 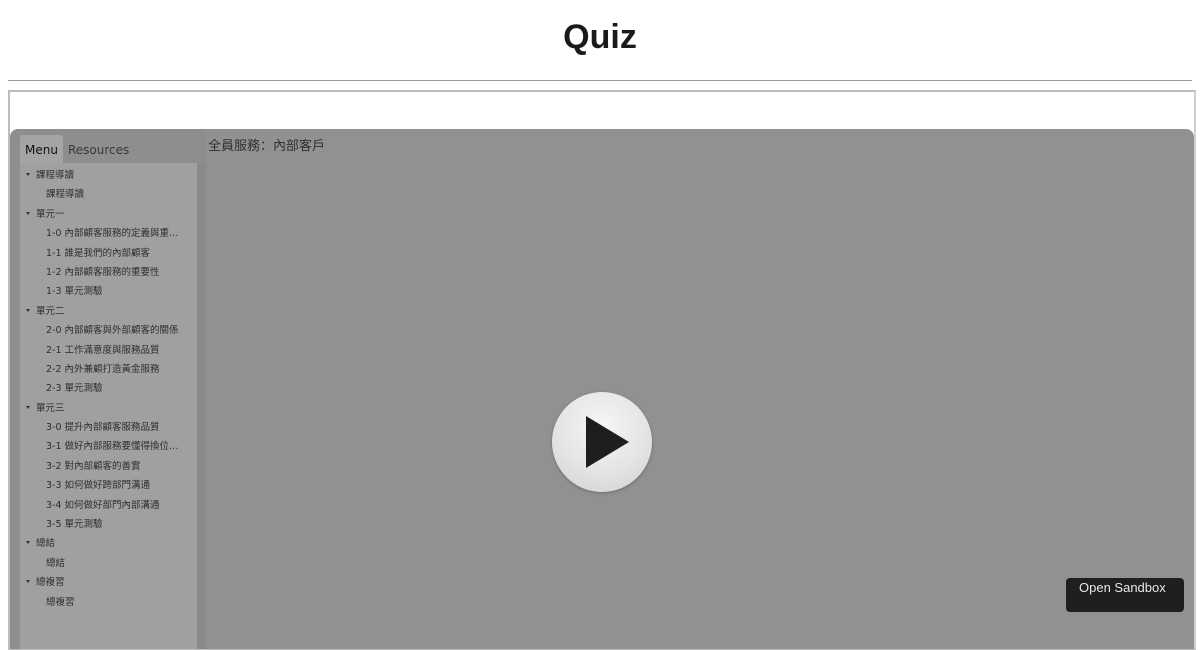 I want to click on menu-section: 單元一, so click(x=108, y=214).